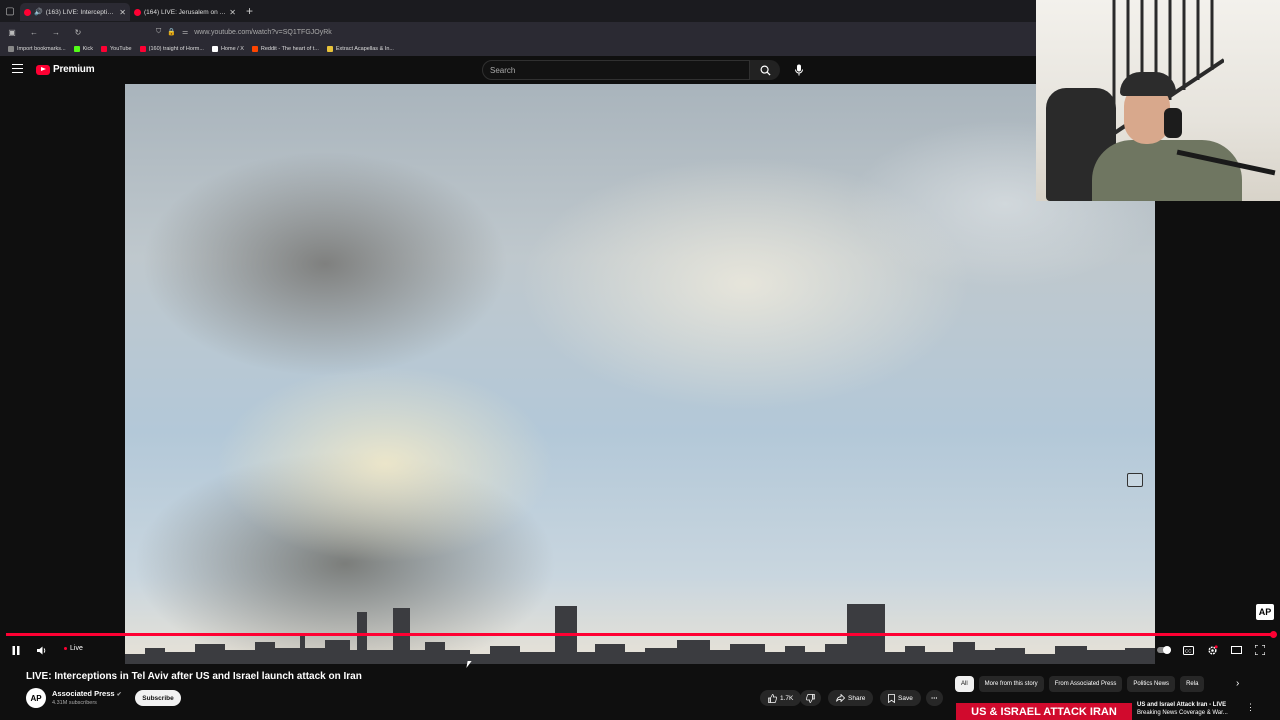  I want to click on fullscreen-button, so click(1260, 650).